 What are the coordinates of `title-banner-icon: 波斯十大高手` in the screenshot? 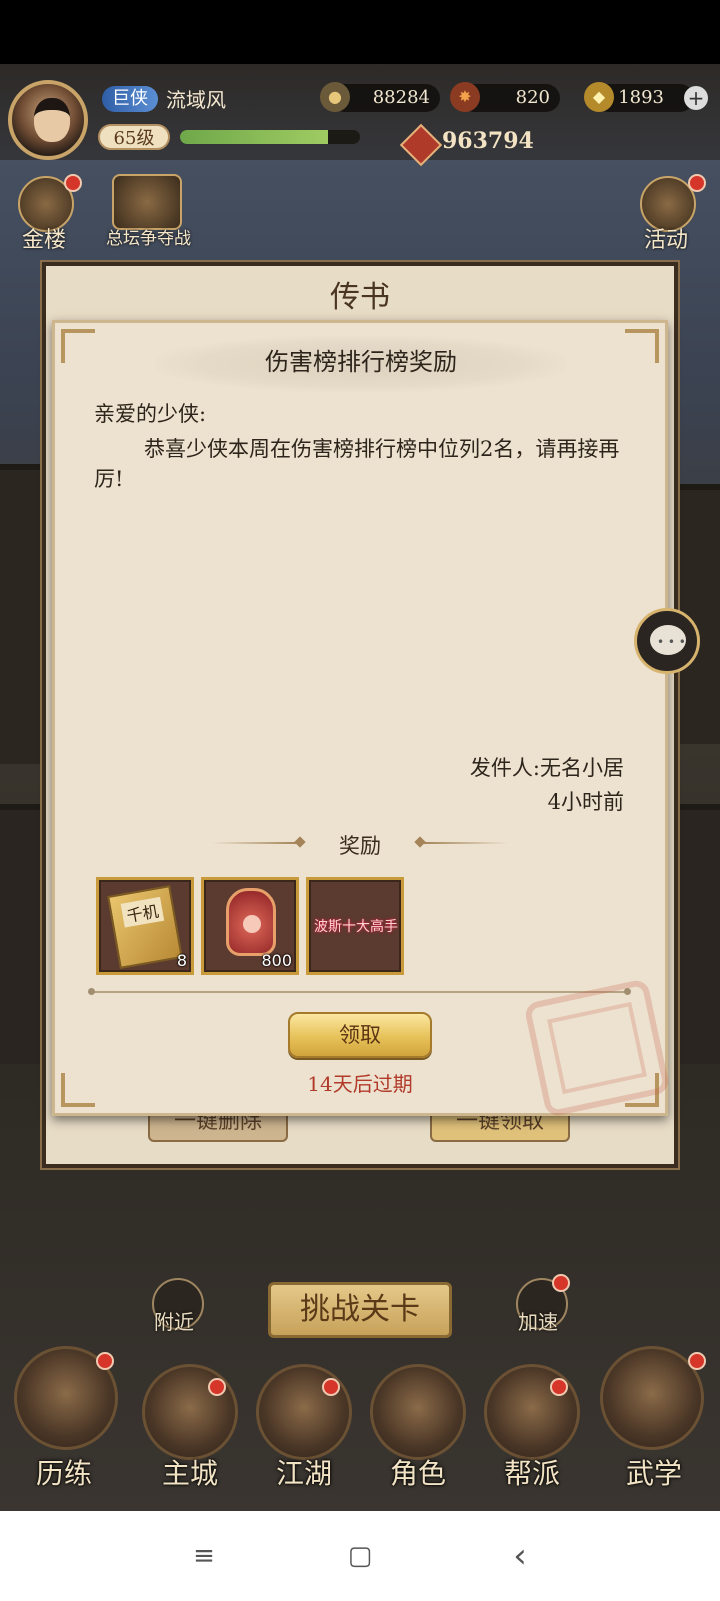 It's located at (356, 927).